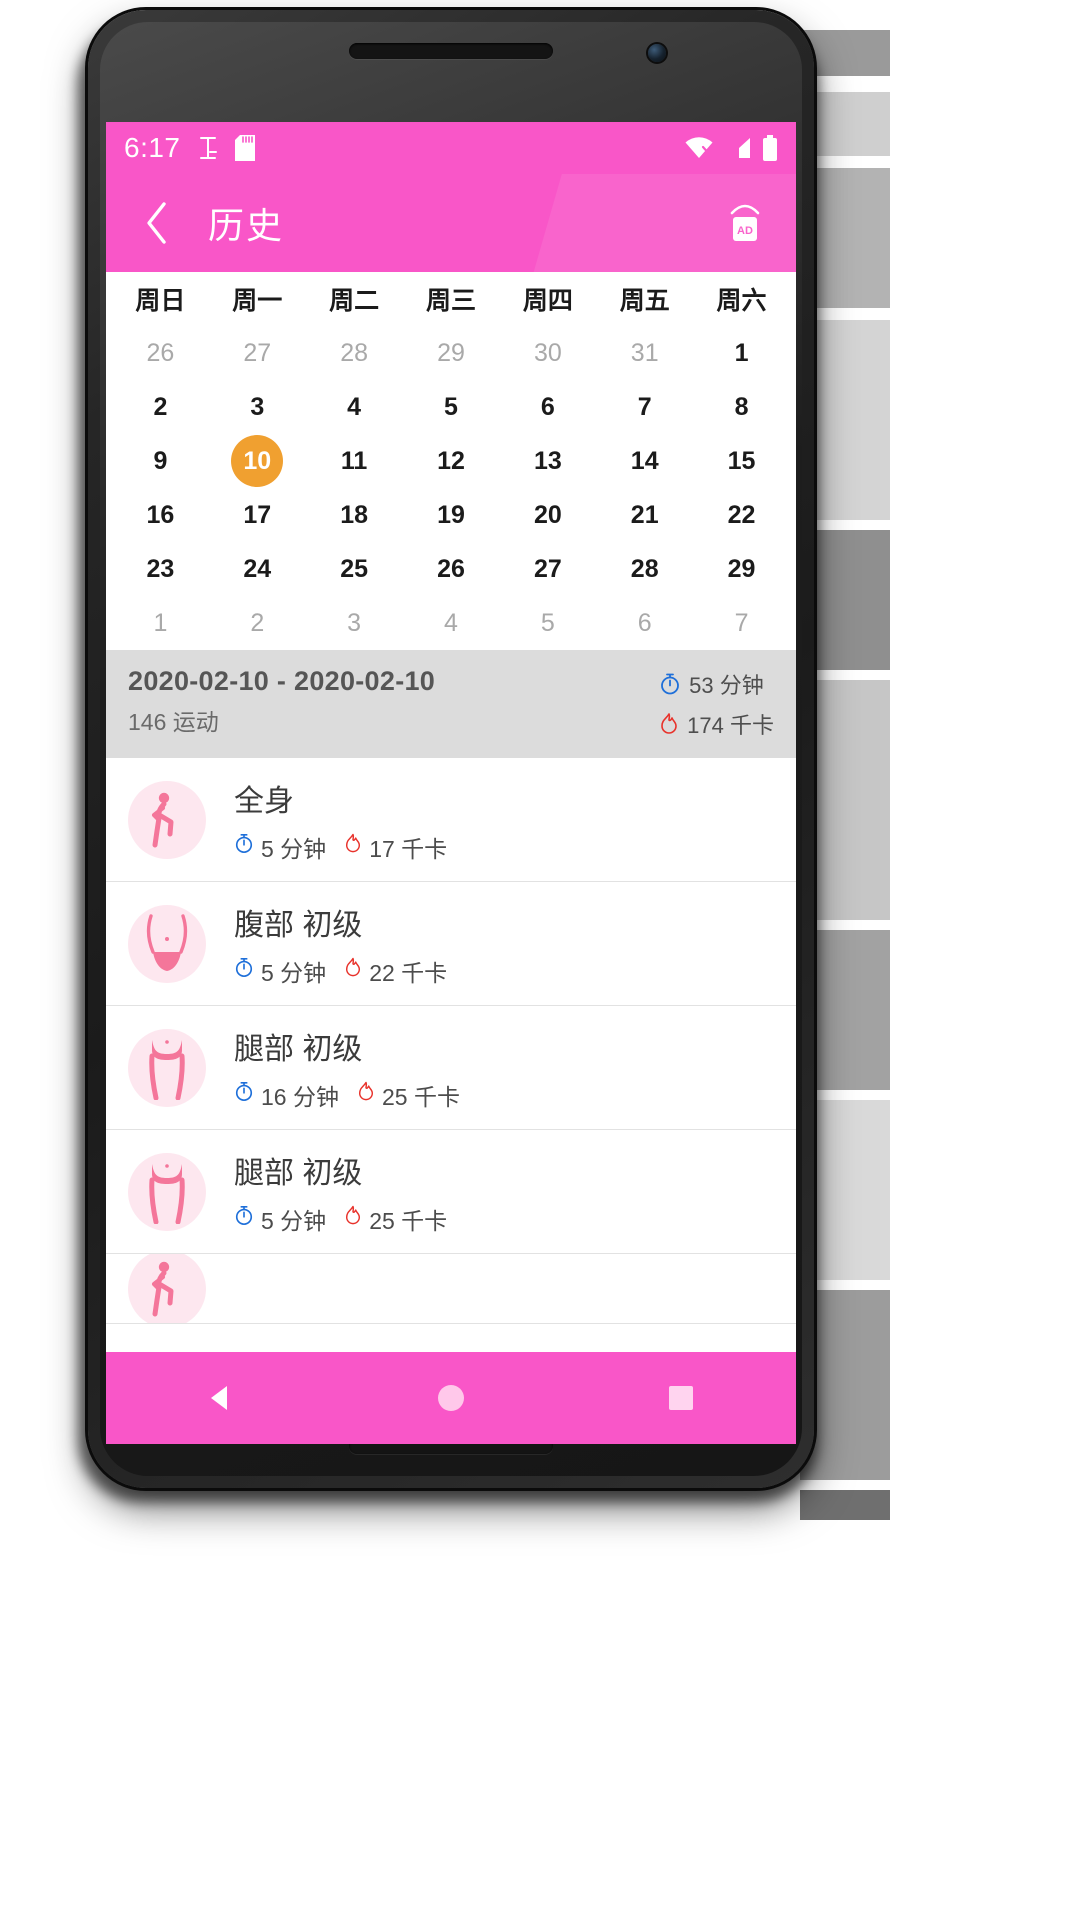 The width and height of the screenshot is (1080, 1920). What do you see at coordinates (741, 301) in the screenshot?
I see `weekday-label: 周六` at bounding box center [741, 301].